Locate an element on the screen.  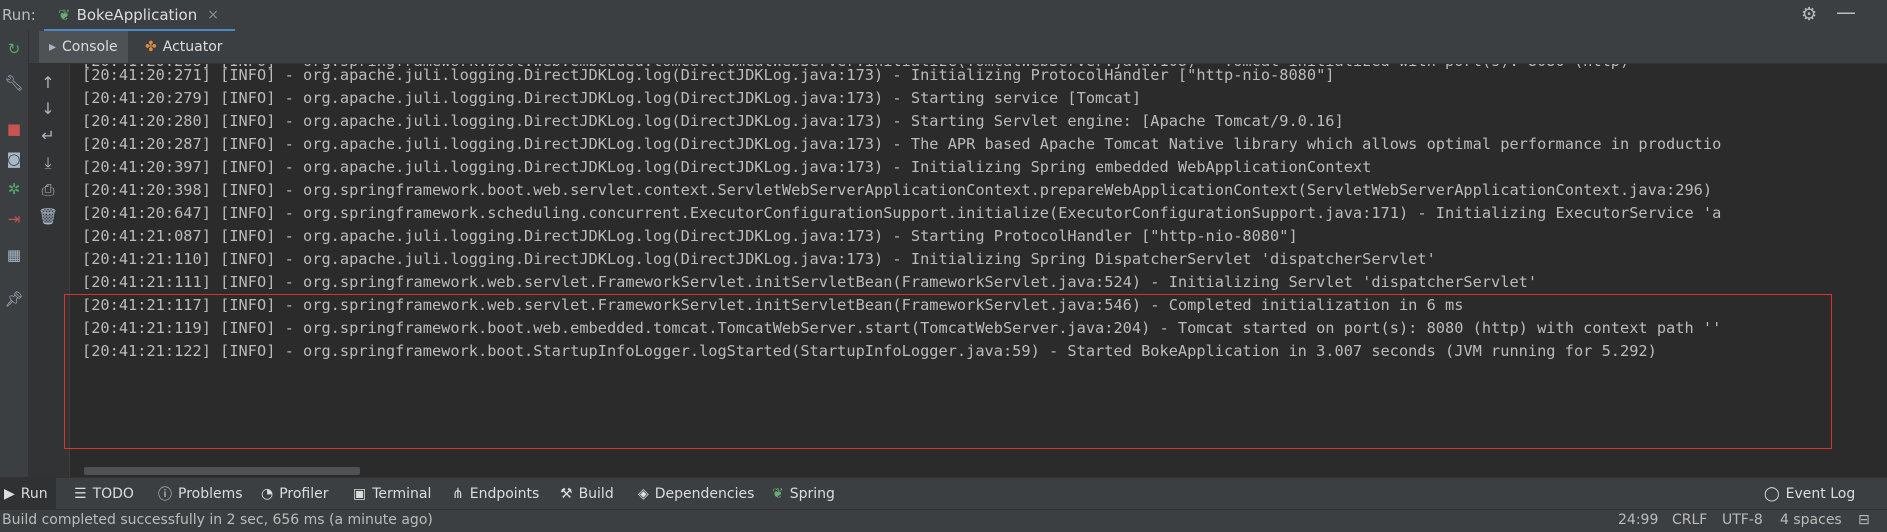
scroll-to-end-icon: ⤓ is located at coordinates (48, 163).